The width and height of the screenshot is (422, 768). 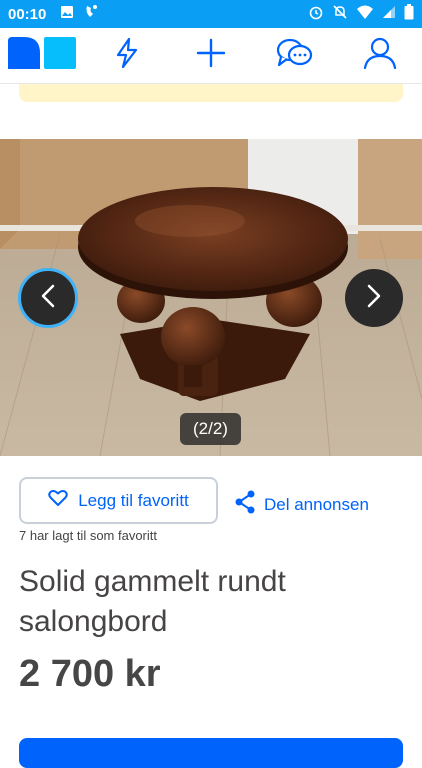 I want to click on finn-logo-icon, so click(x=42, y=55).